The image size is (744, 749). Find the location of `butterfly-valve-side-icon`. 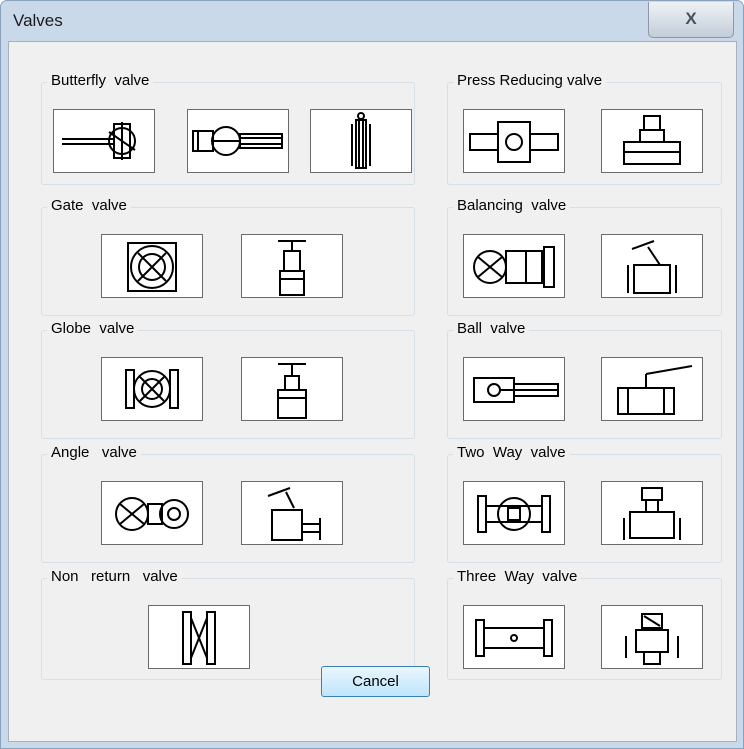

butterfly-valve-side-icon is located at coordinates (361, 140).